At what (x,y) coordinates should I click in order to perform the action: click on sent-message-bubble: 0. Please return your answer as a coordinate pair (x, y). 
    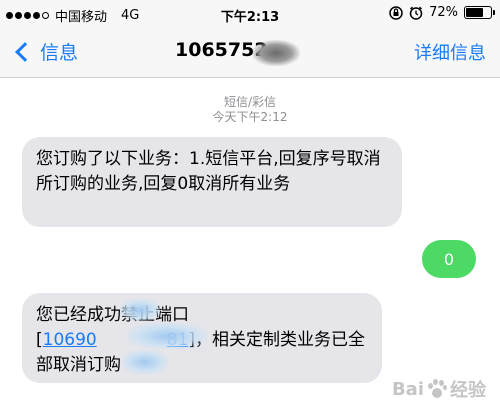
    Looking at the image, I should click on (449, 259).